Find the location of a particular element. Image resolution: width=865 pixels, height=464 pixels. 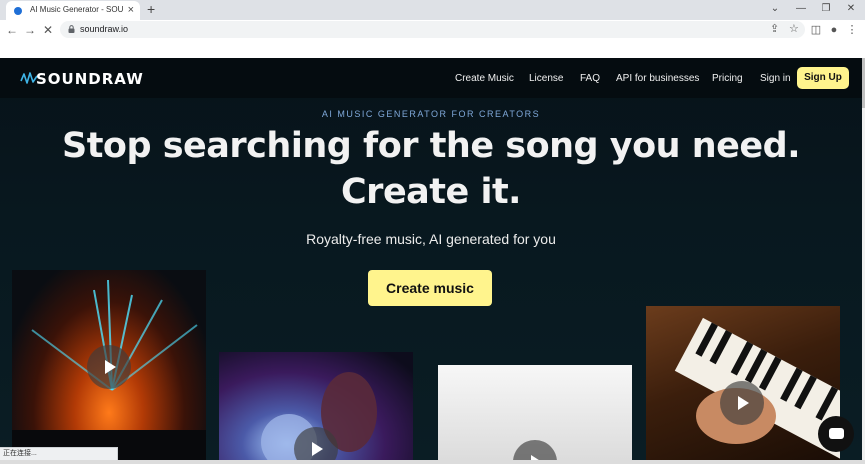

video-card-piano is located at coordinates (743, 383).